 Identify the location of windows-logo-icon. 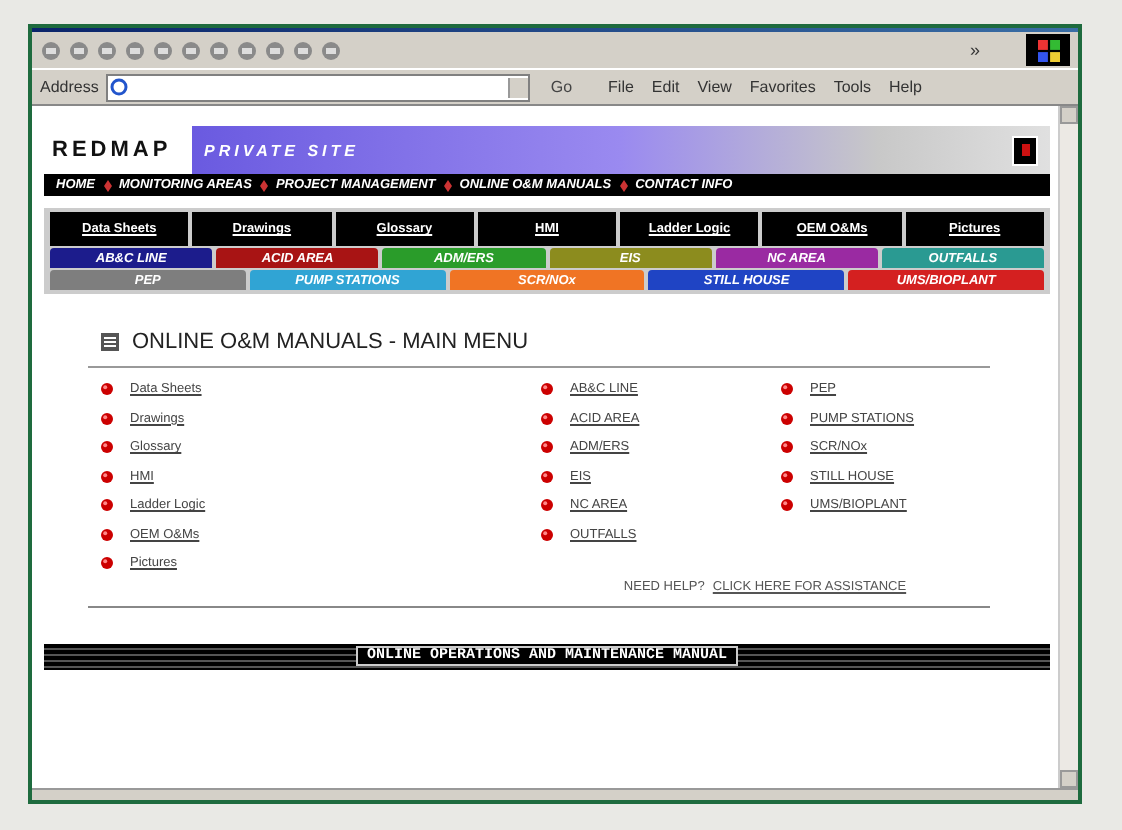
(1048, 50).